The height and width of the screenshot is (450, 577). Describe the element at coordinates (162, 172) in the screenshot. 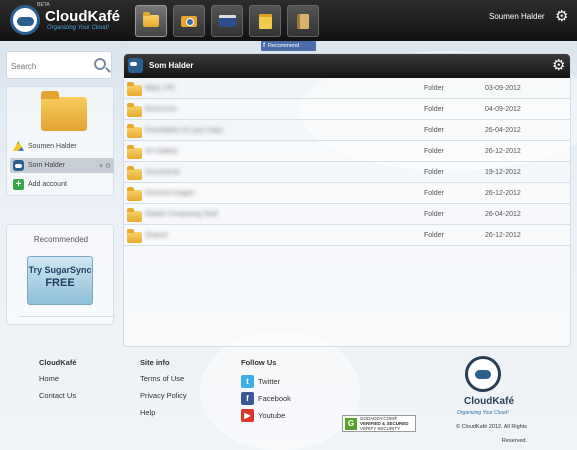

I see `file-name: Documents` at that location.